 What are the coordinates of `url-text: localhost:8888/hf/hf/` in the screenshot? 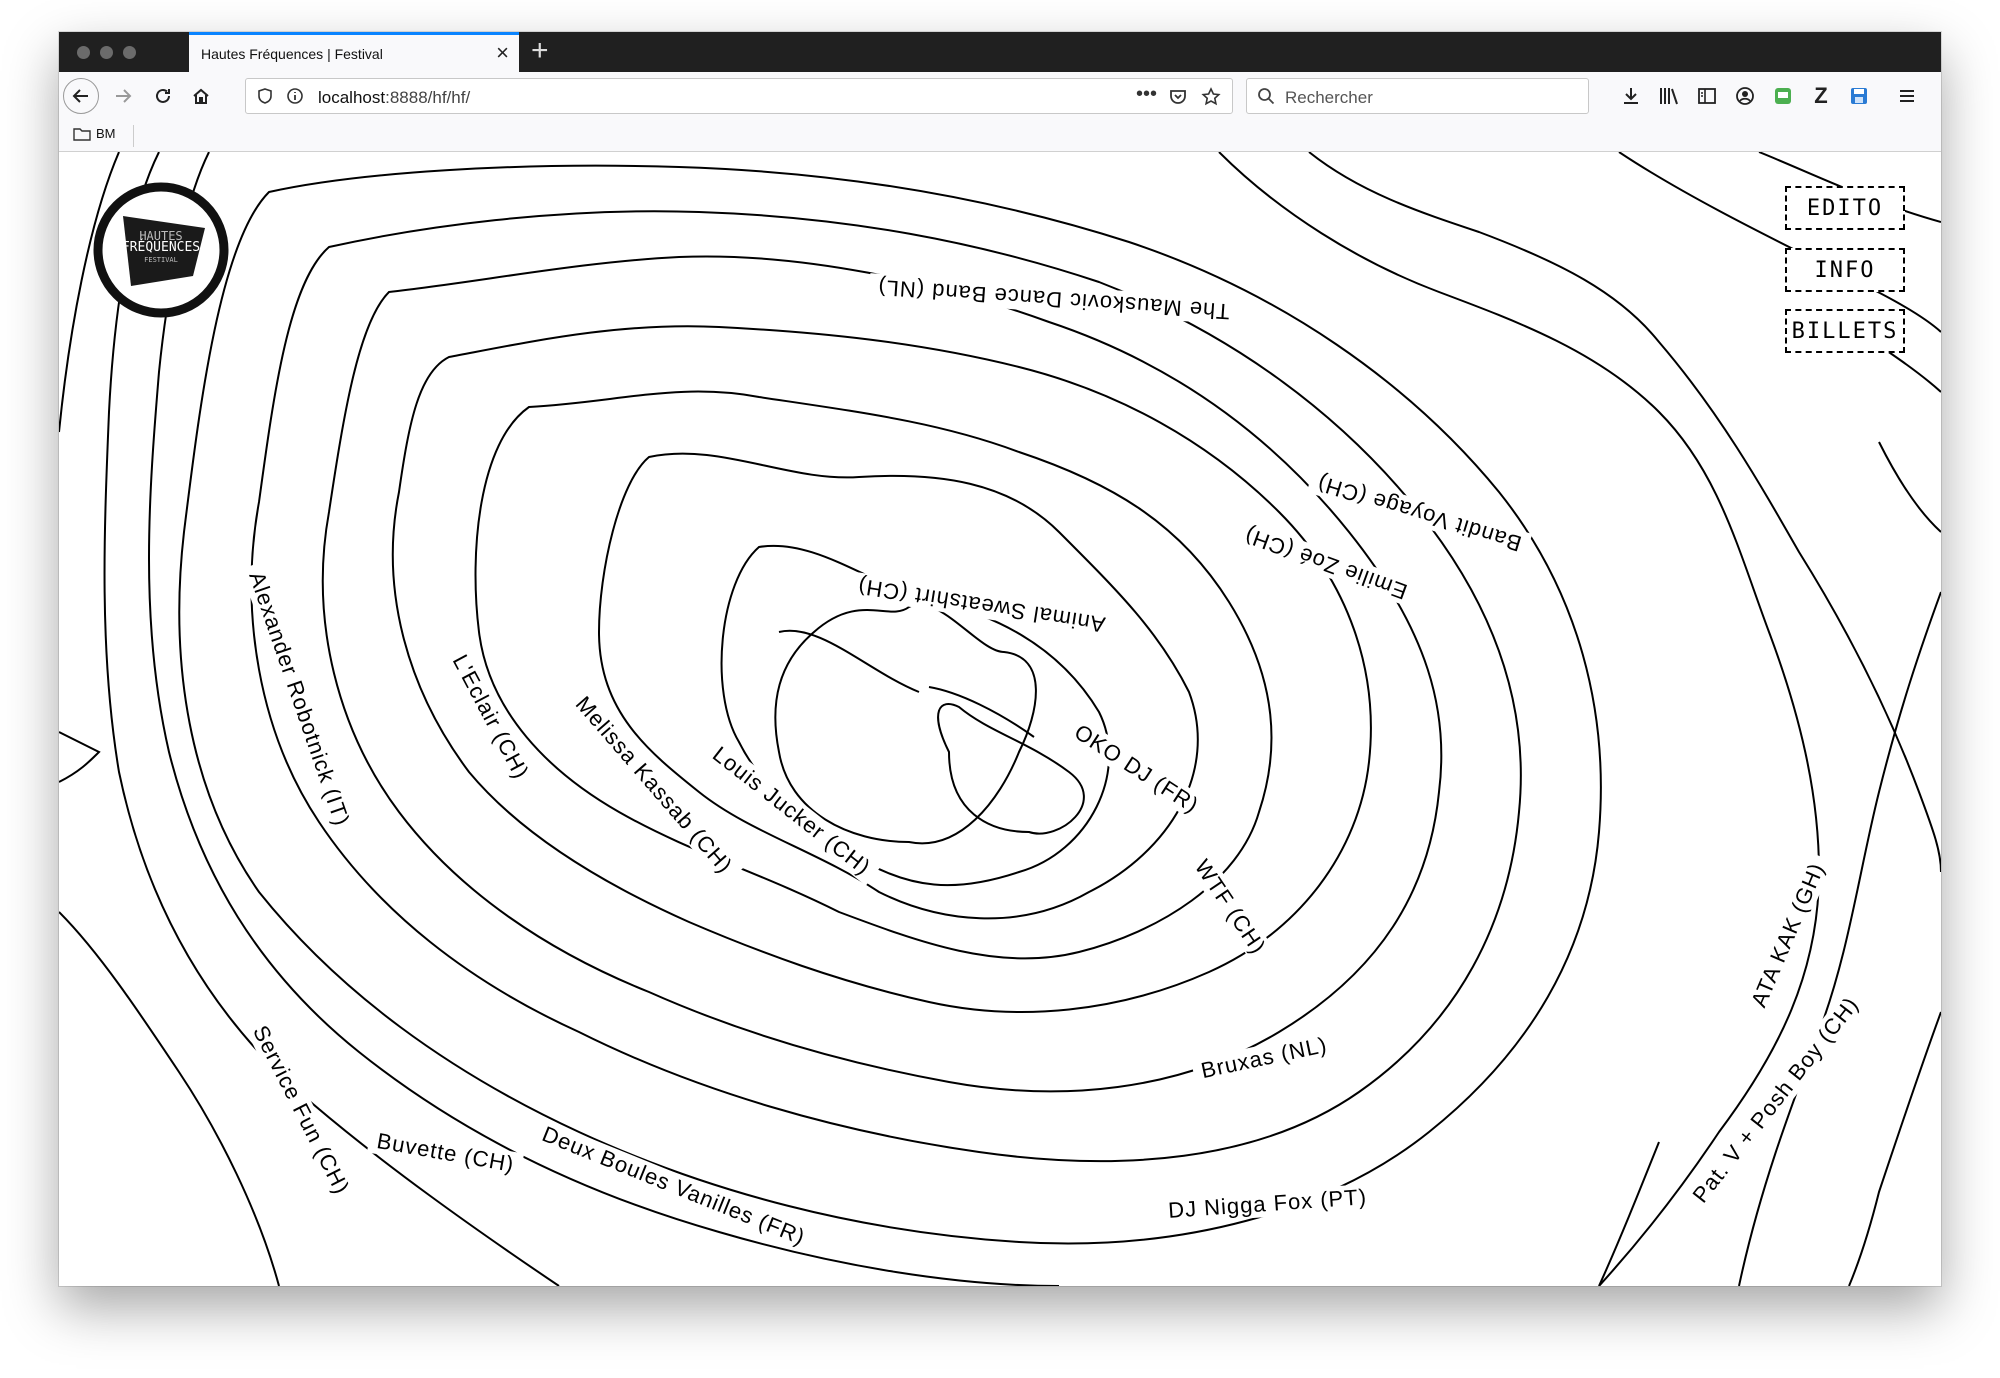 It's located at (394, 98).